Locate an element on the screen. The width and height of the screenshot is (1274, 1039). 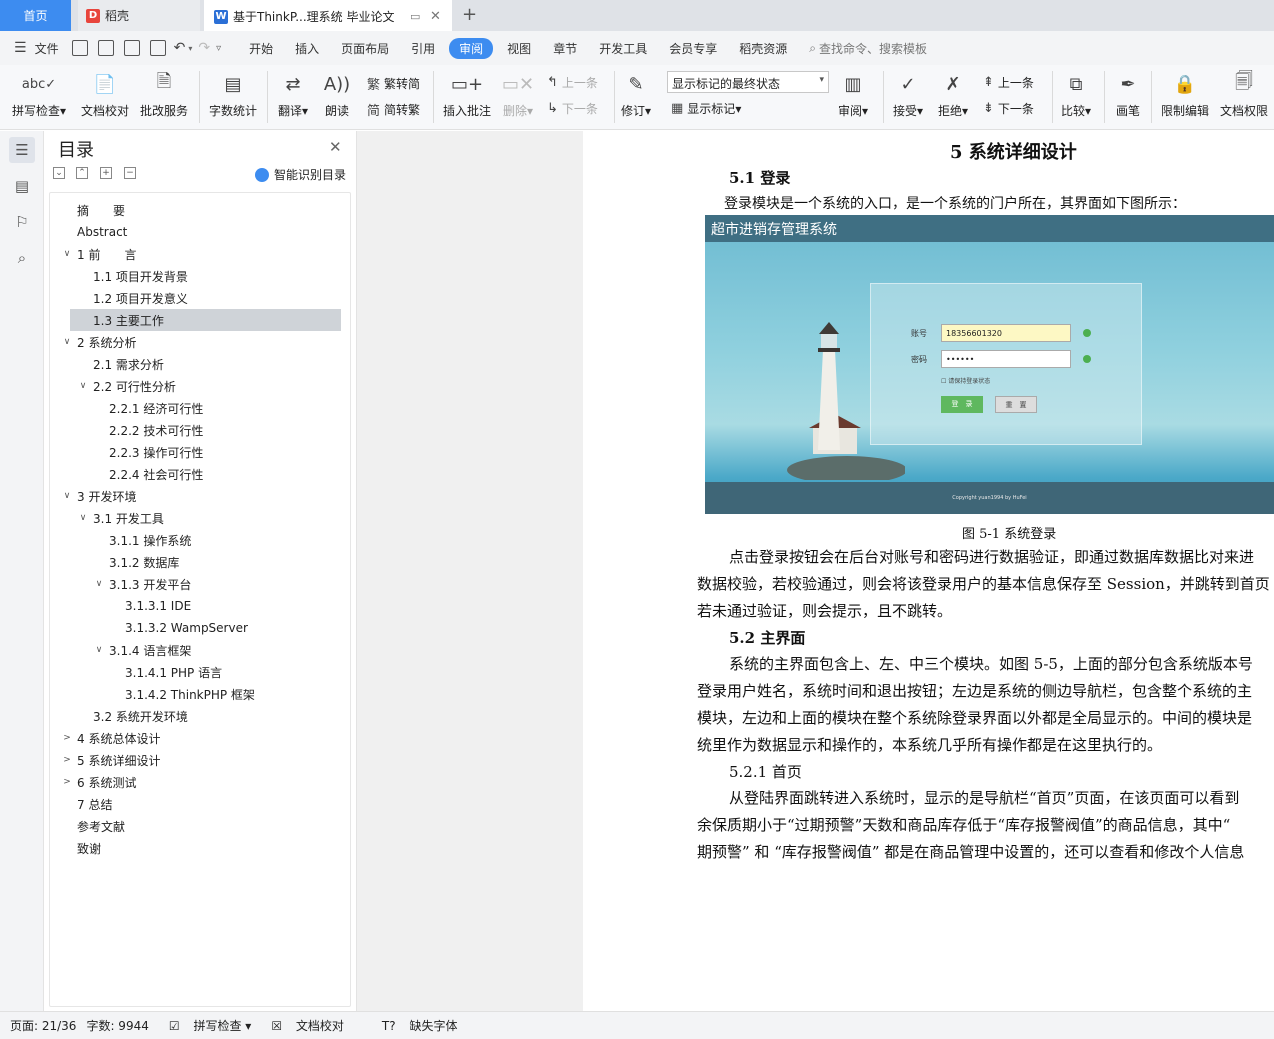
toc-item: ∨ 1 前 言 is located at coordinates (199, 254).